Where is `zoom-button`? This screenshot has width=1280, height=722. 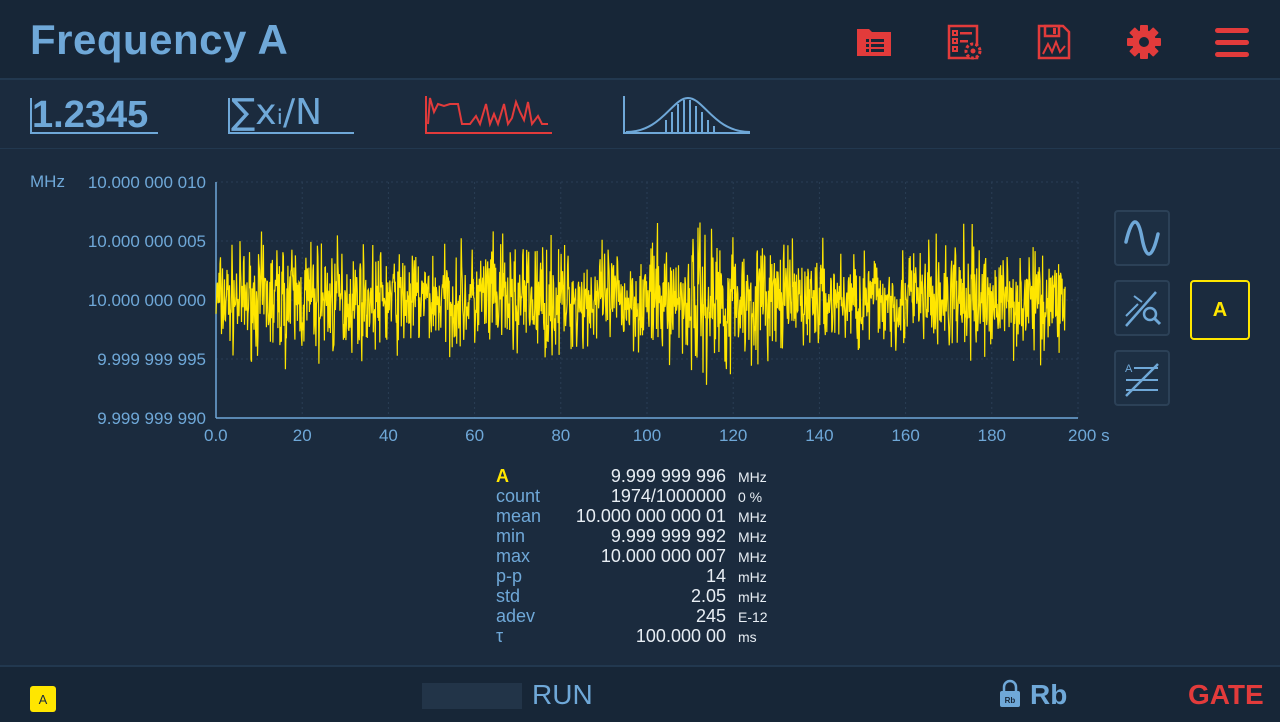 zoom-button is located at coordinates (1142, 308).